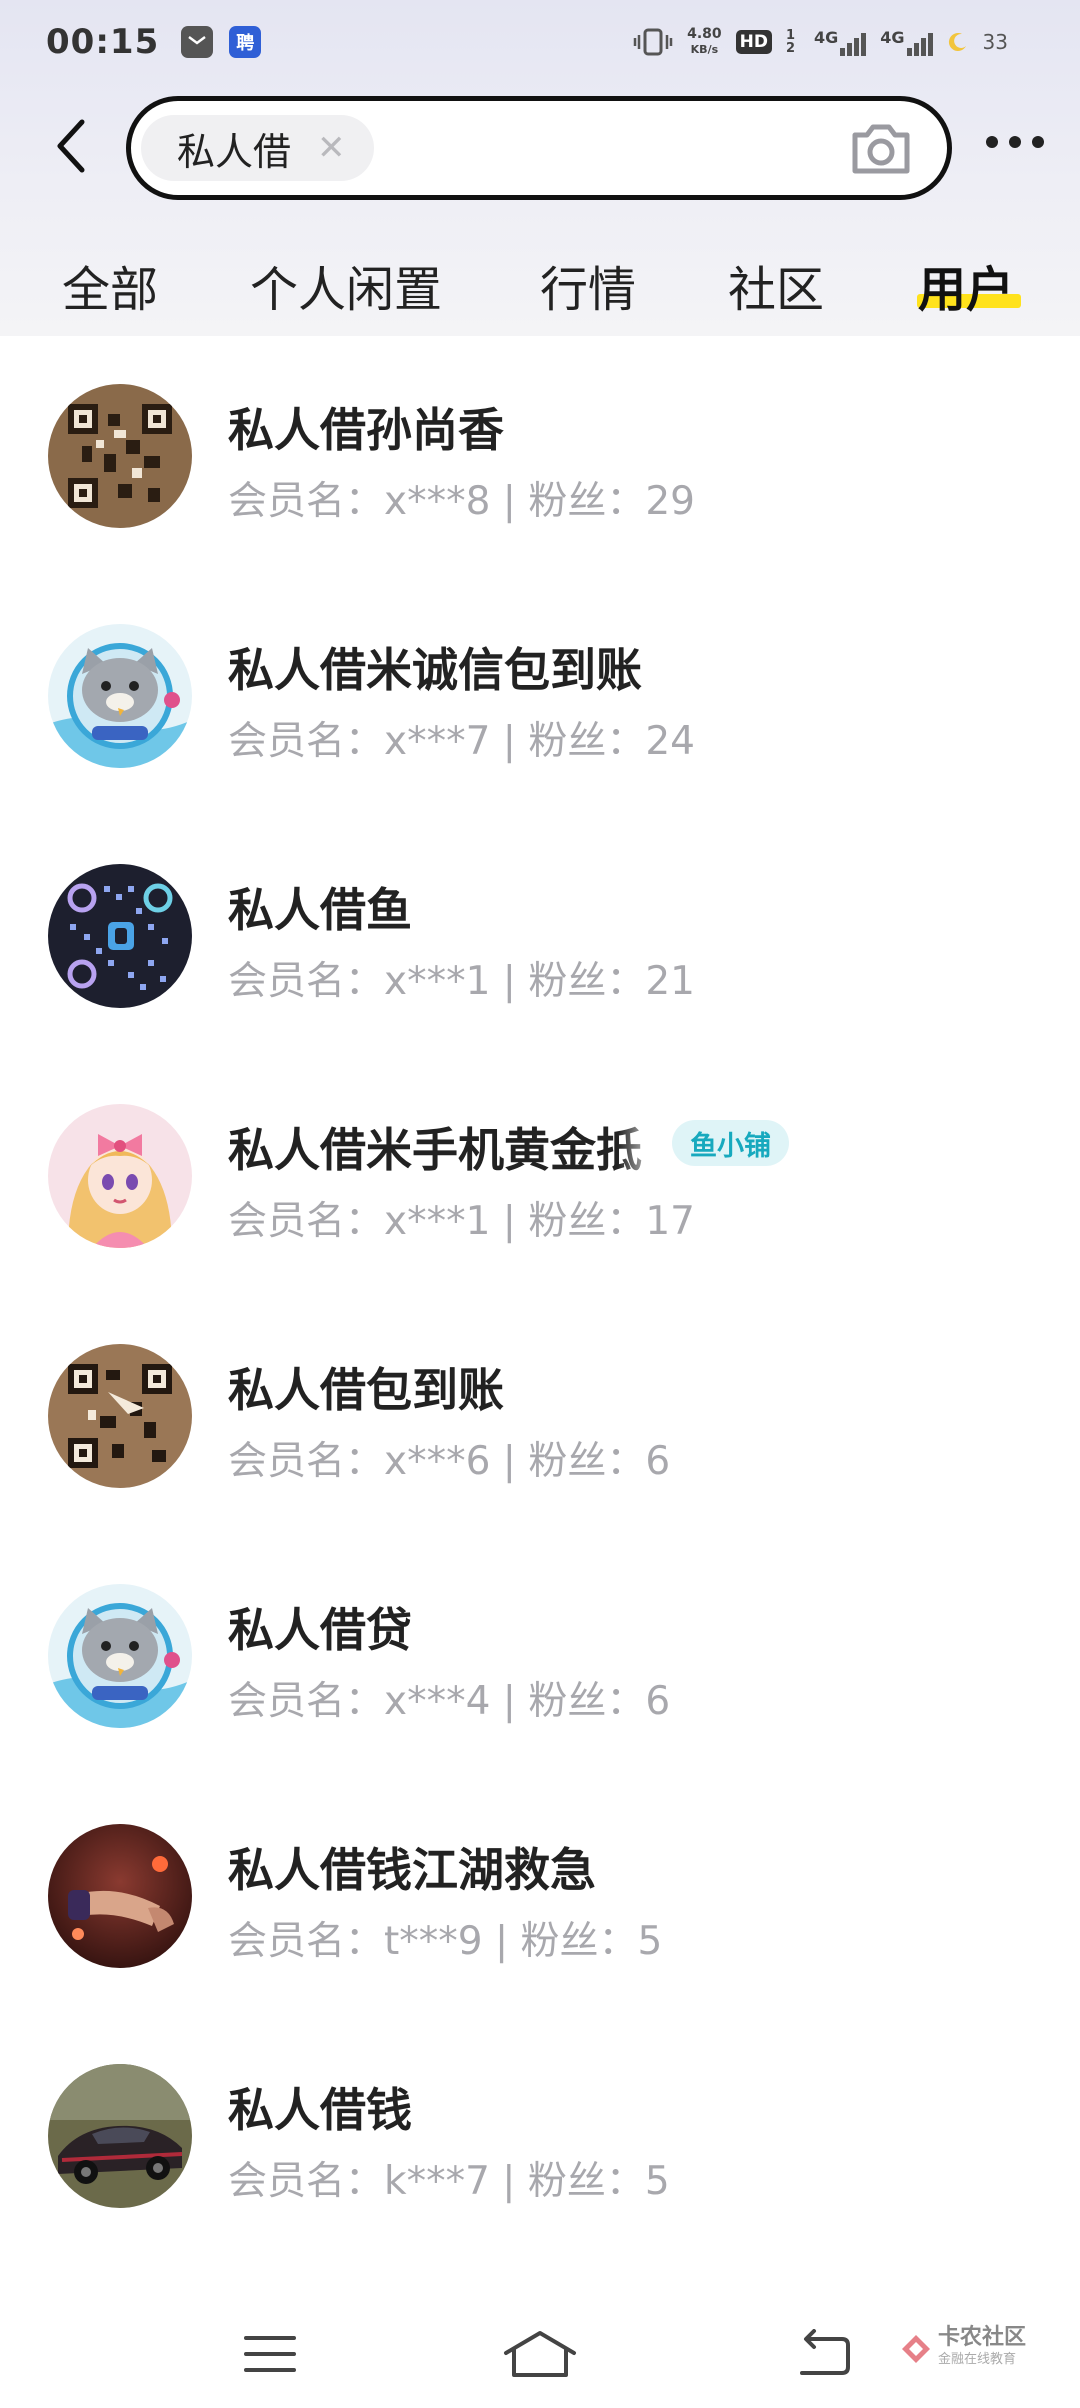  Describe the element at coordinates (197, 42) in the screenshot. I see `mail-icon` at that location.